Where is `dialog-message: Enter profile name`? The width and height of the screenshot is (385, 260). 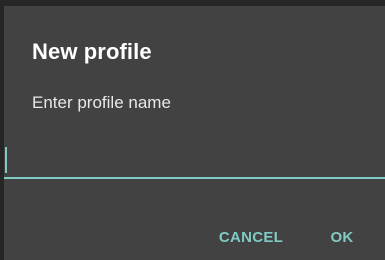
dialog-message: Enter profile name is located at coordinates (101, 102).